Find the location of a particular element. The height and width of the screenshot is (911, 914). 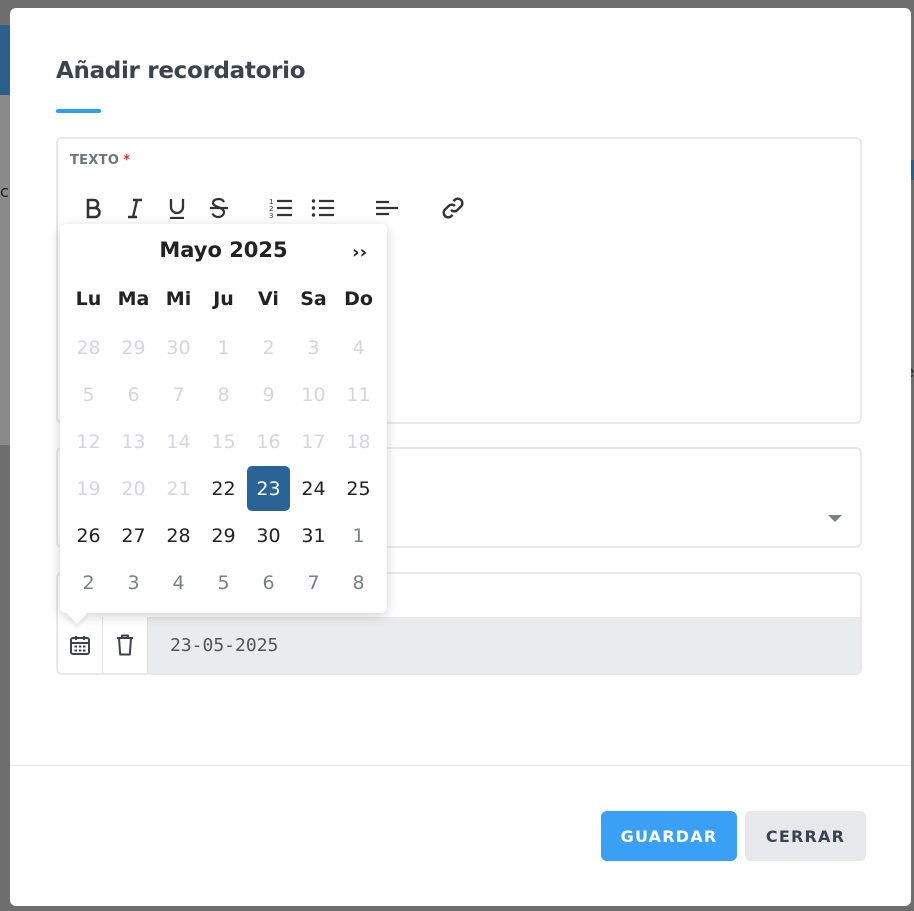

day-cell: 15 is located at coordinates (223, 441).